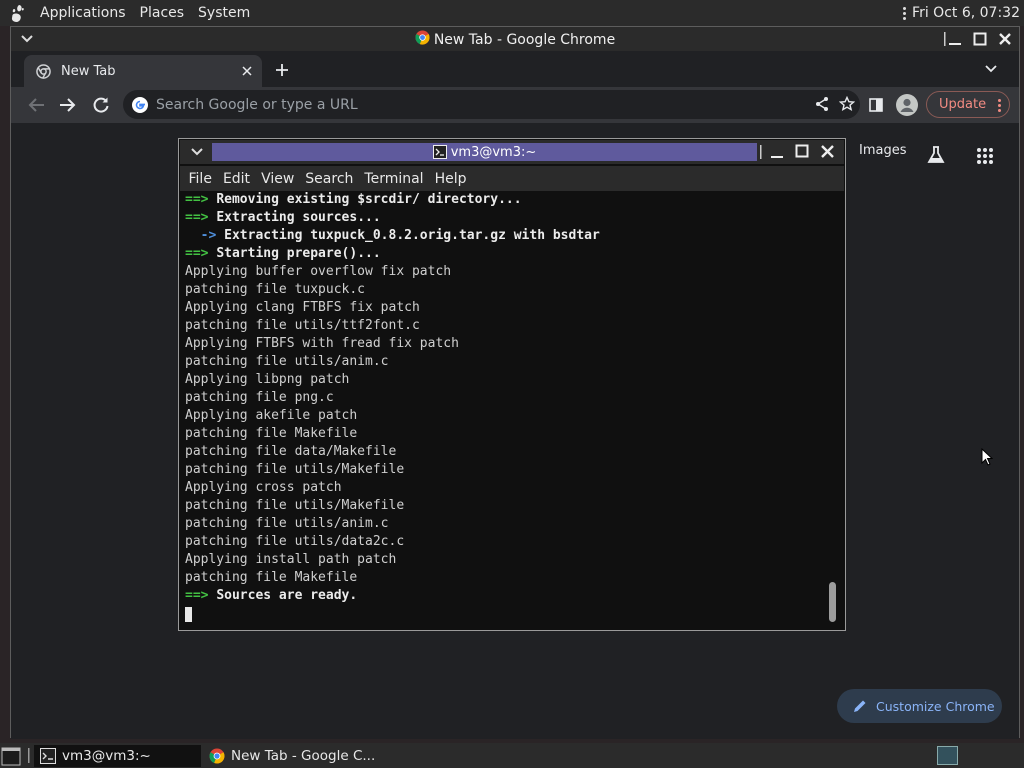  Describe the element at coordinates (278, 179) in the screenshot. I see `menu-view: View` at that location.